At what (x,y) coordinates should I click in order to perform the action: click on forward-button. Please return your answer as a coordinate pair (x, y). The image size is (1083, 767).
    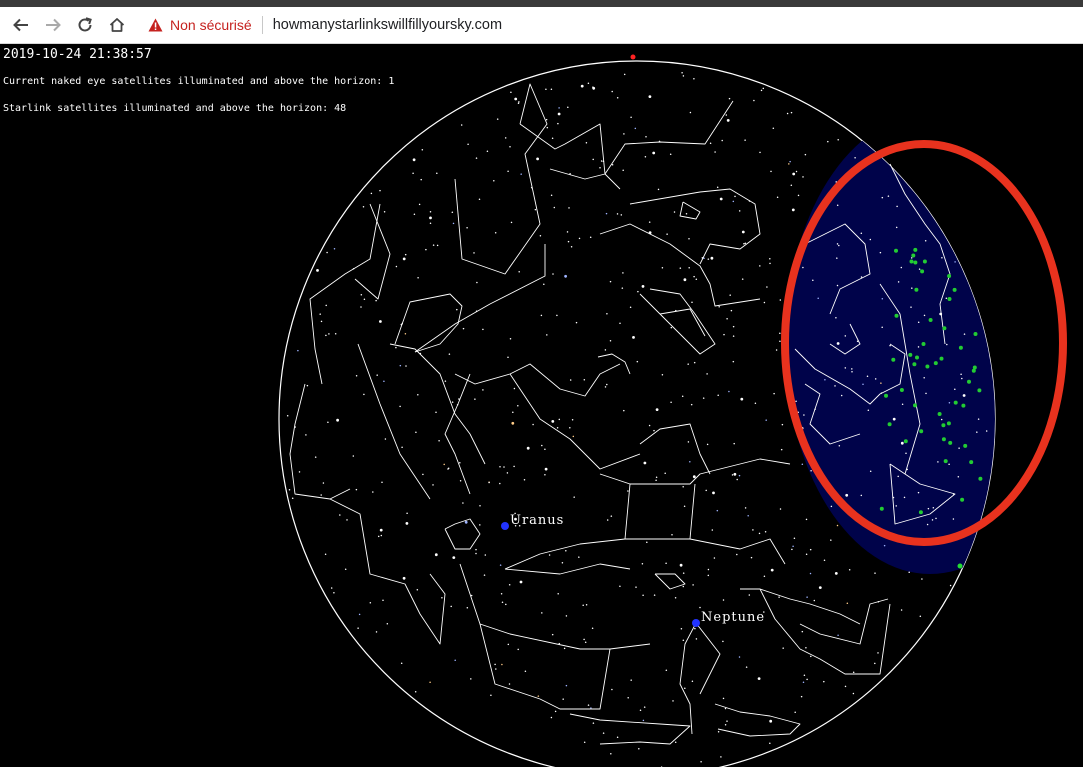
    Looking at the image, I should click on (53, 25).